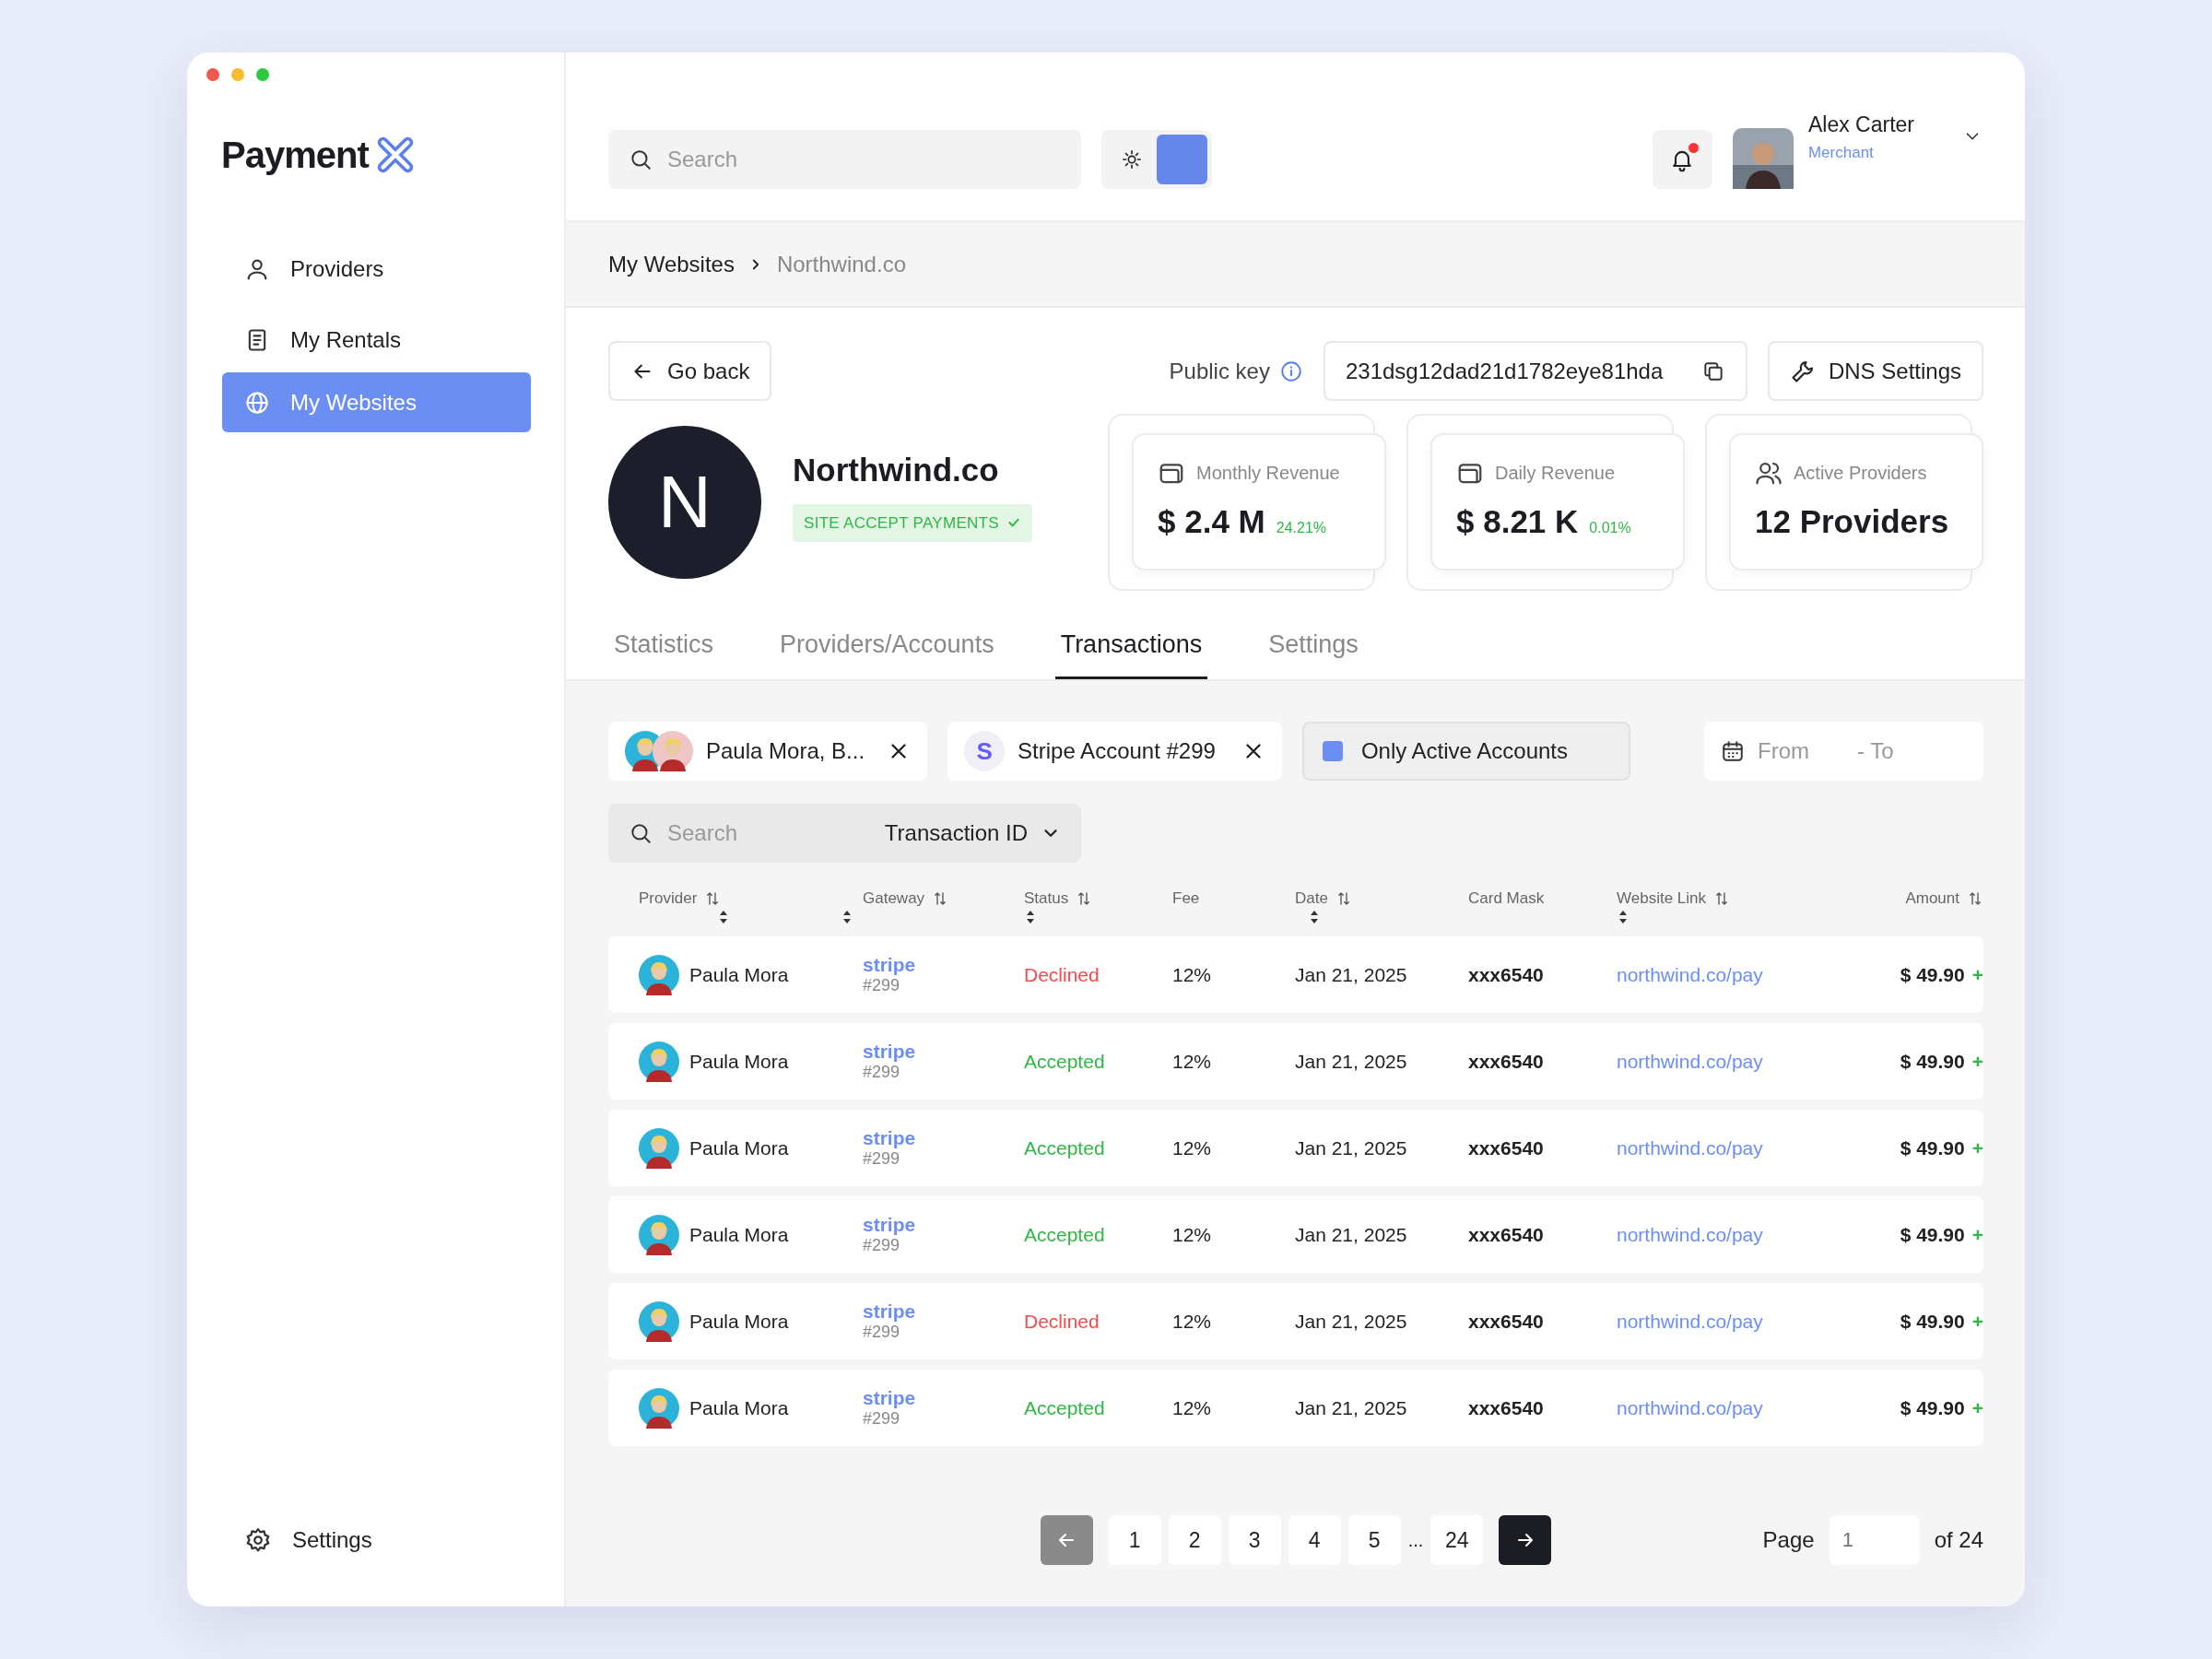 The width and height of the screenshot is (2212, 1659). Describe the element at coordinates (376, 339) in the screenshot. I see `sidebar-item: My Rentals` at that location.